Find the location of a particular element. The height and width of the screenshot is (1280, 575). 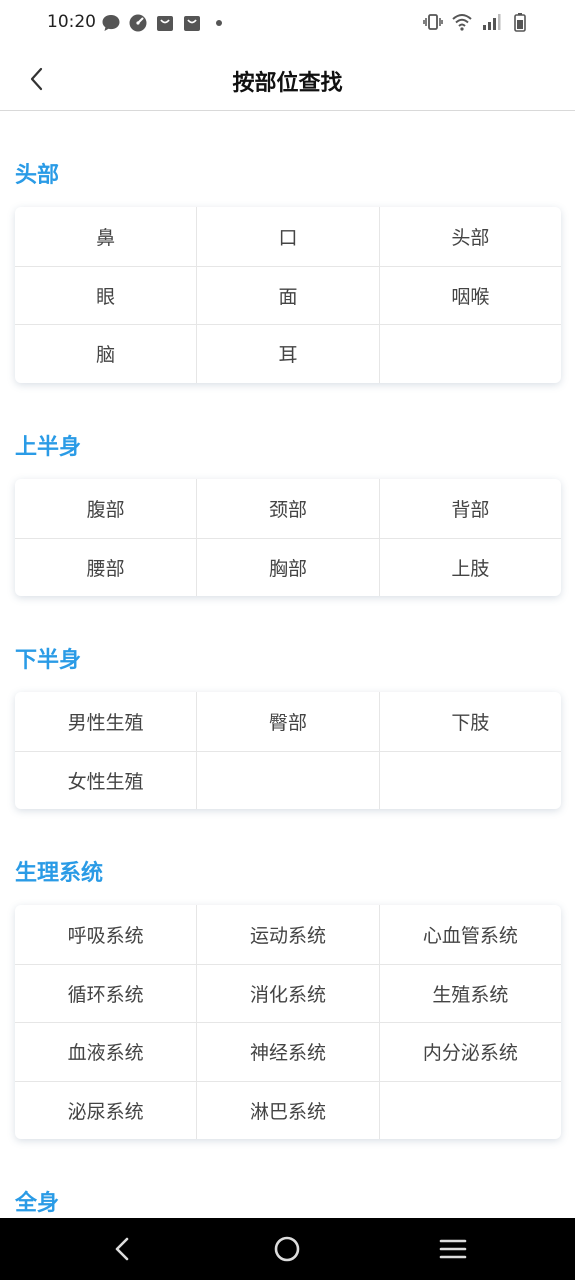

grid-row: 泌尿系统 淋巴系统 is located at coordinates (288, 1110).